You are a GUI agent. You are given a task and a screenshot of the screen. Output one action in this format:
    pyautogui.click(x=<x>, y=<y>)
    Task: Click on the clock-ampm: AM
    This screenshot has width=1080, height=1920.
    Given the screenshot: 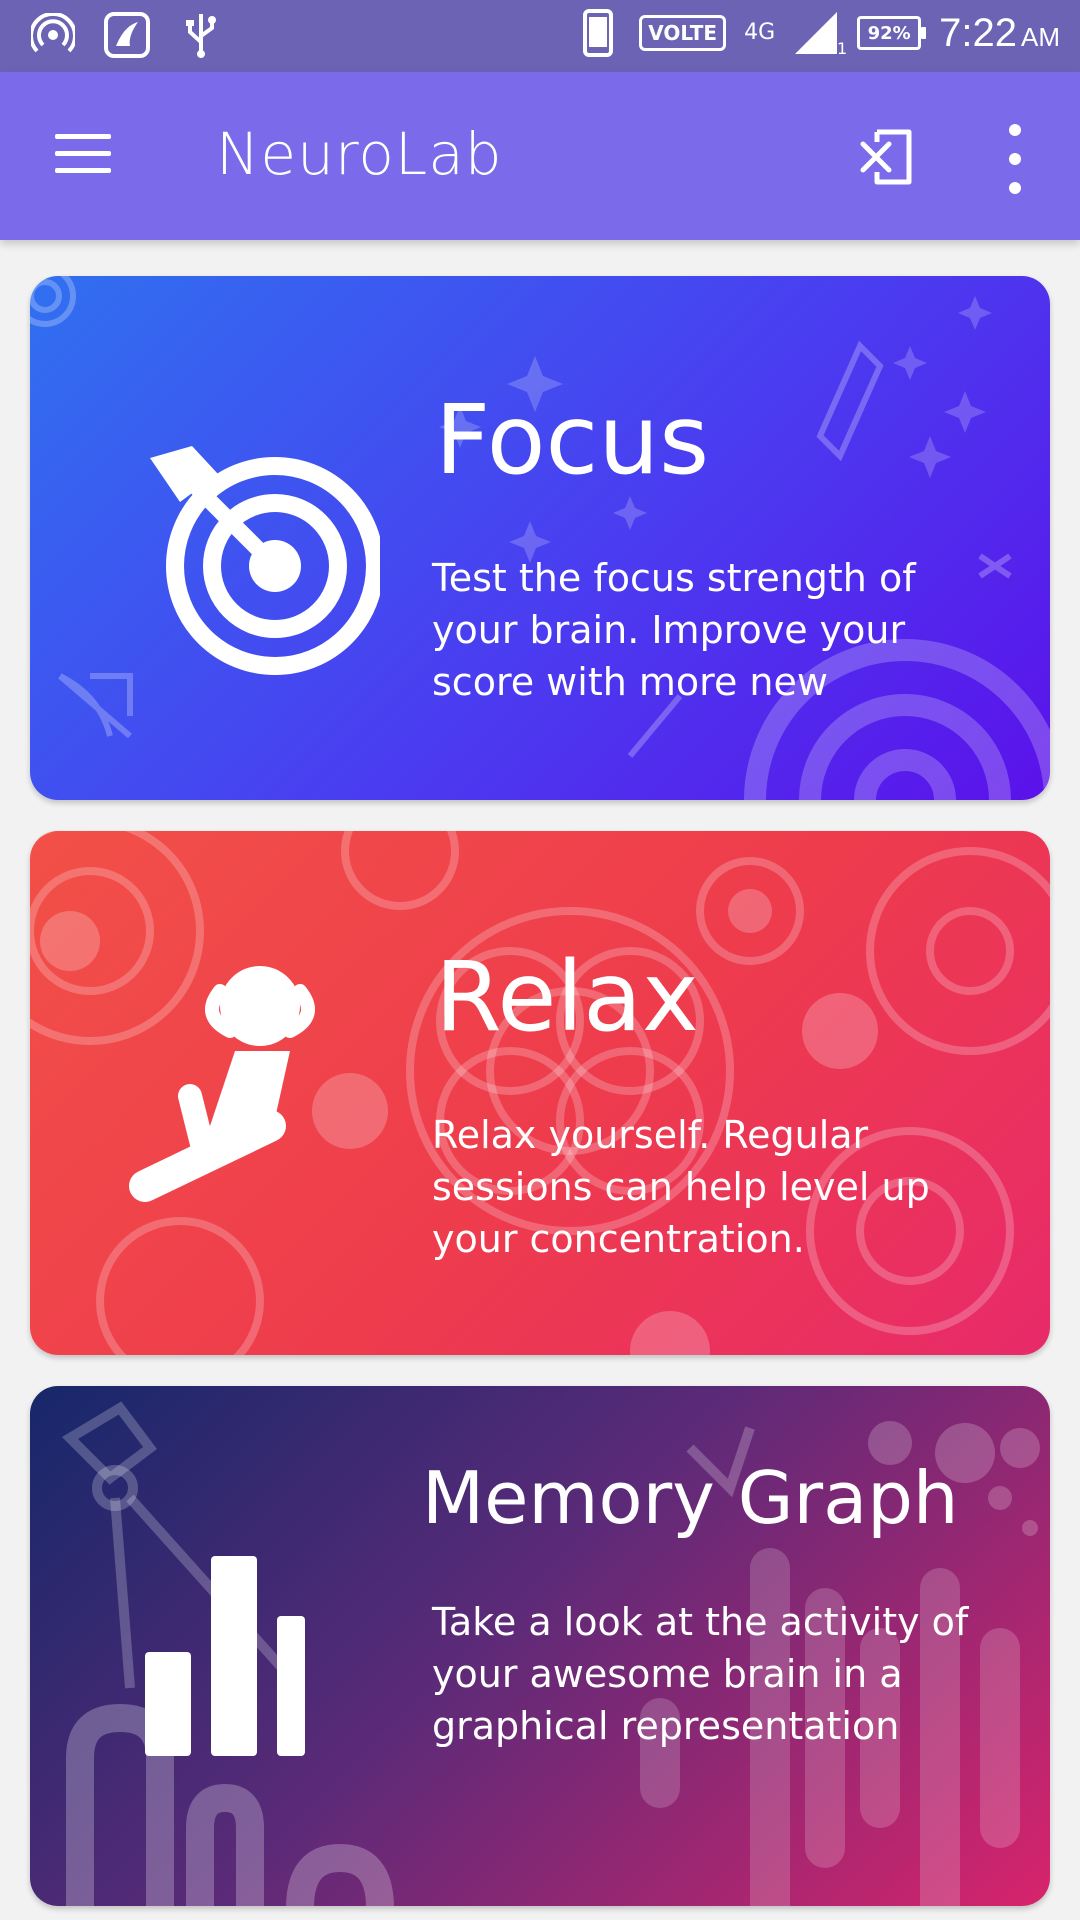 What is the action you would take?
    pyautogui.click(x=1040, y=36)
    